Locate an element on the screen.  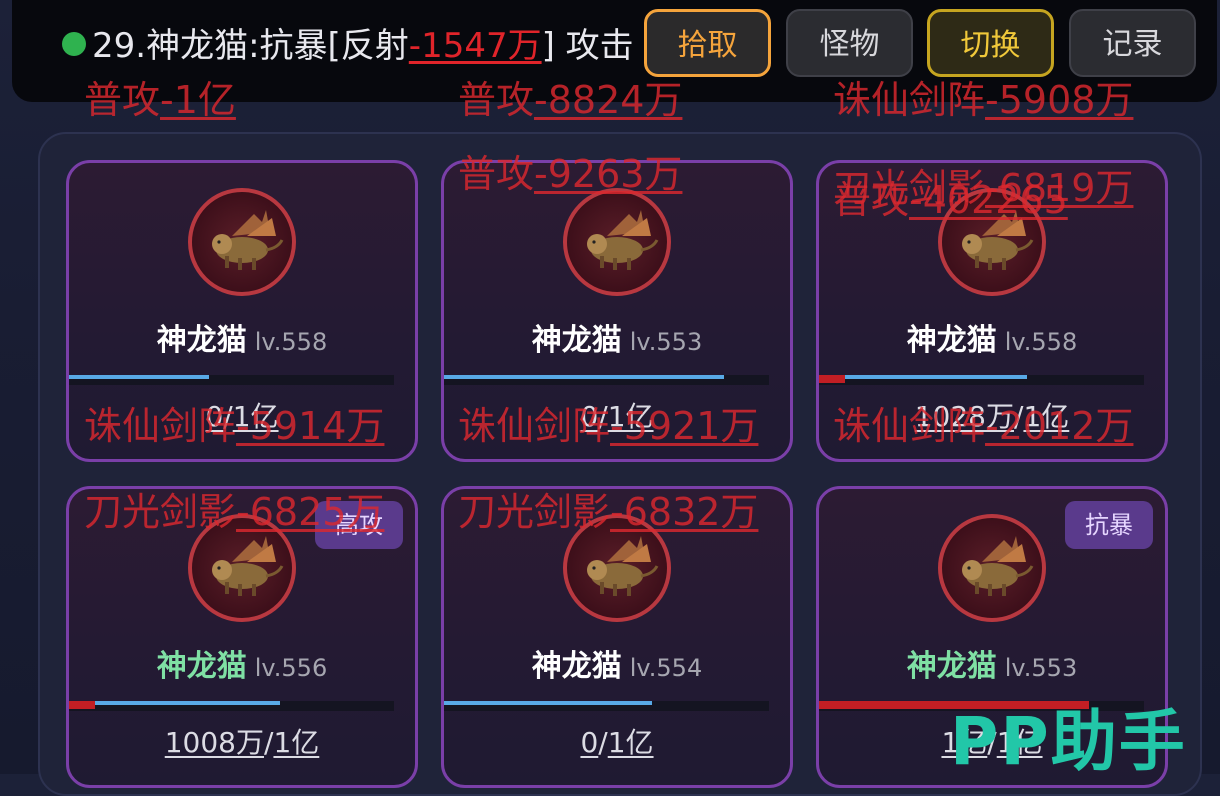
record-button: 记录 is located at coordinates (1132, 43).